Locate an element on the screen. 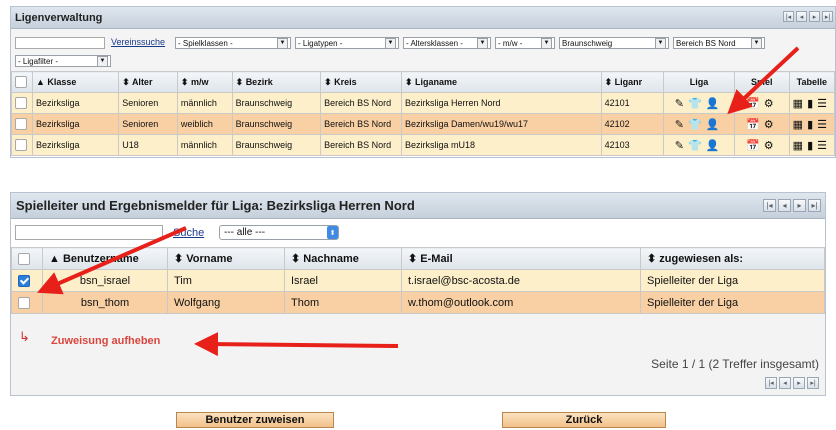 The width and height of the screenshot is (836, 430). column-header-zugewiesen: ⬍ zugewiesen als: is located at coordinates (732, 258).